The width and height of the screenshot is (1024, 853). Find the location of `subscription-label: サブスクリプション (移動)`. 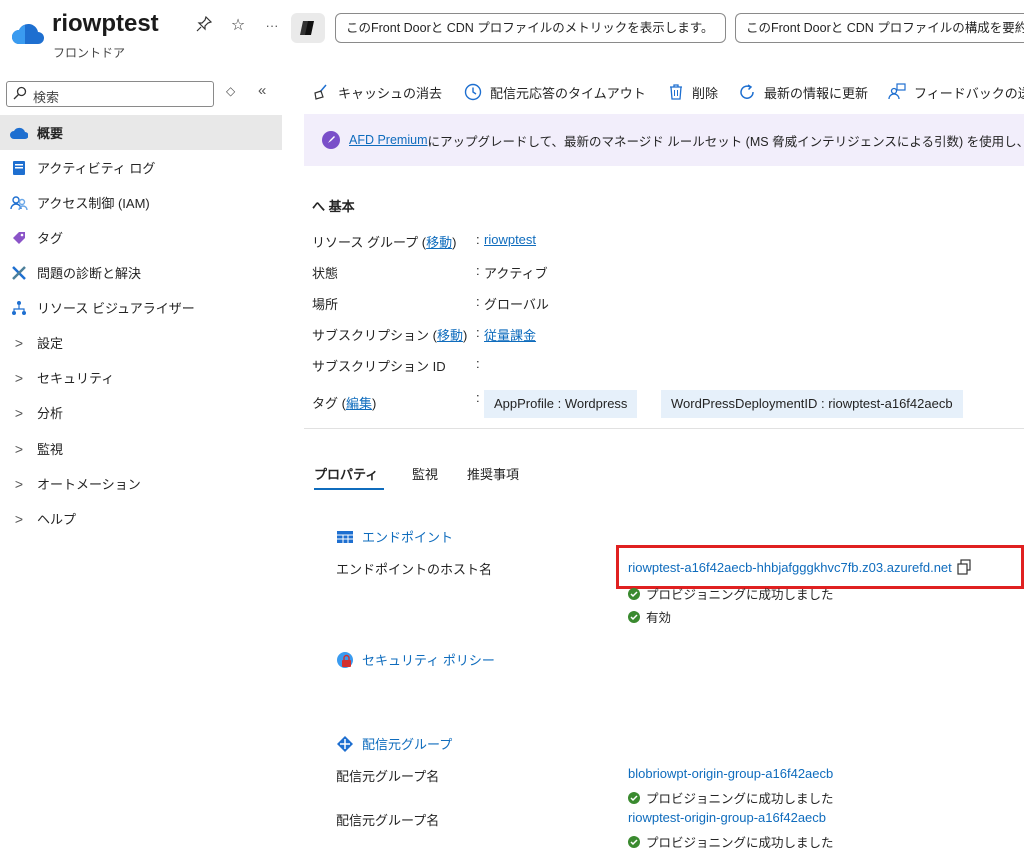

subscription-label: サブスクリプション (移動) is located at coordinates (389, 334).